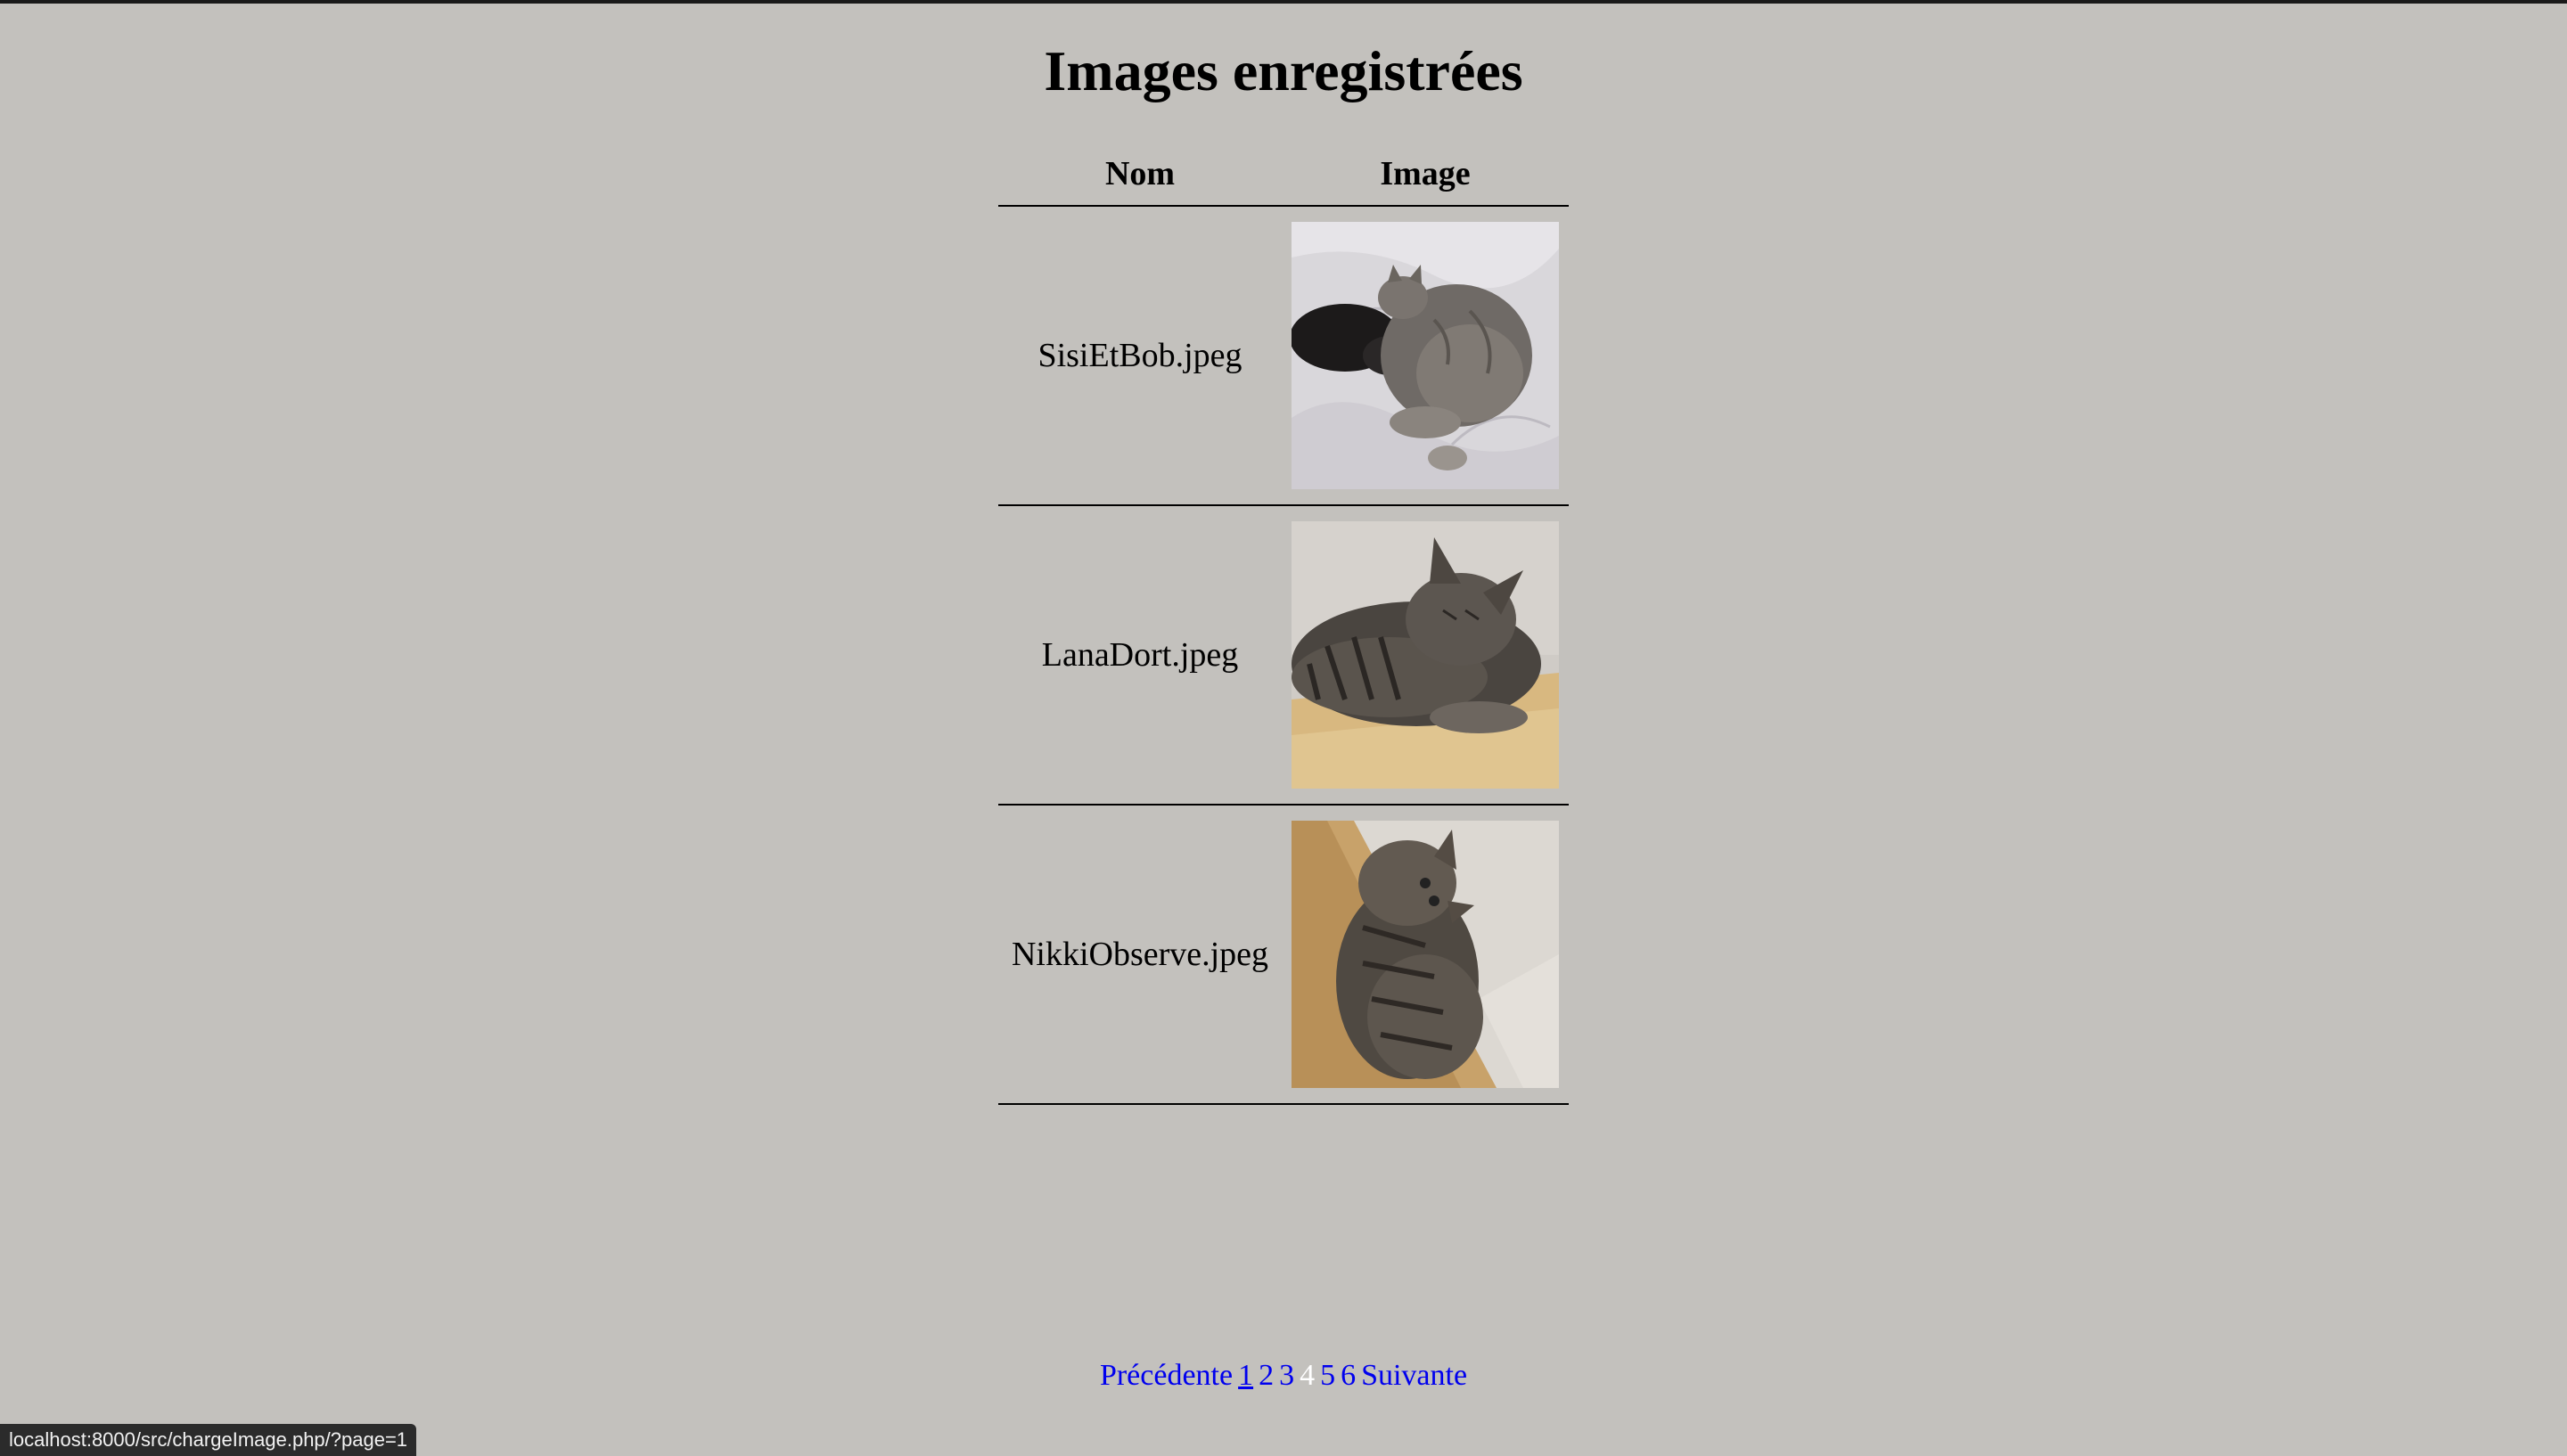 This screenshot has height=1456, width=2567. Describe the element at coordinates (1425, 173) in the screenshot. I see `column-header-image: Image` at that location.